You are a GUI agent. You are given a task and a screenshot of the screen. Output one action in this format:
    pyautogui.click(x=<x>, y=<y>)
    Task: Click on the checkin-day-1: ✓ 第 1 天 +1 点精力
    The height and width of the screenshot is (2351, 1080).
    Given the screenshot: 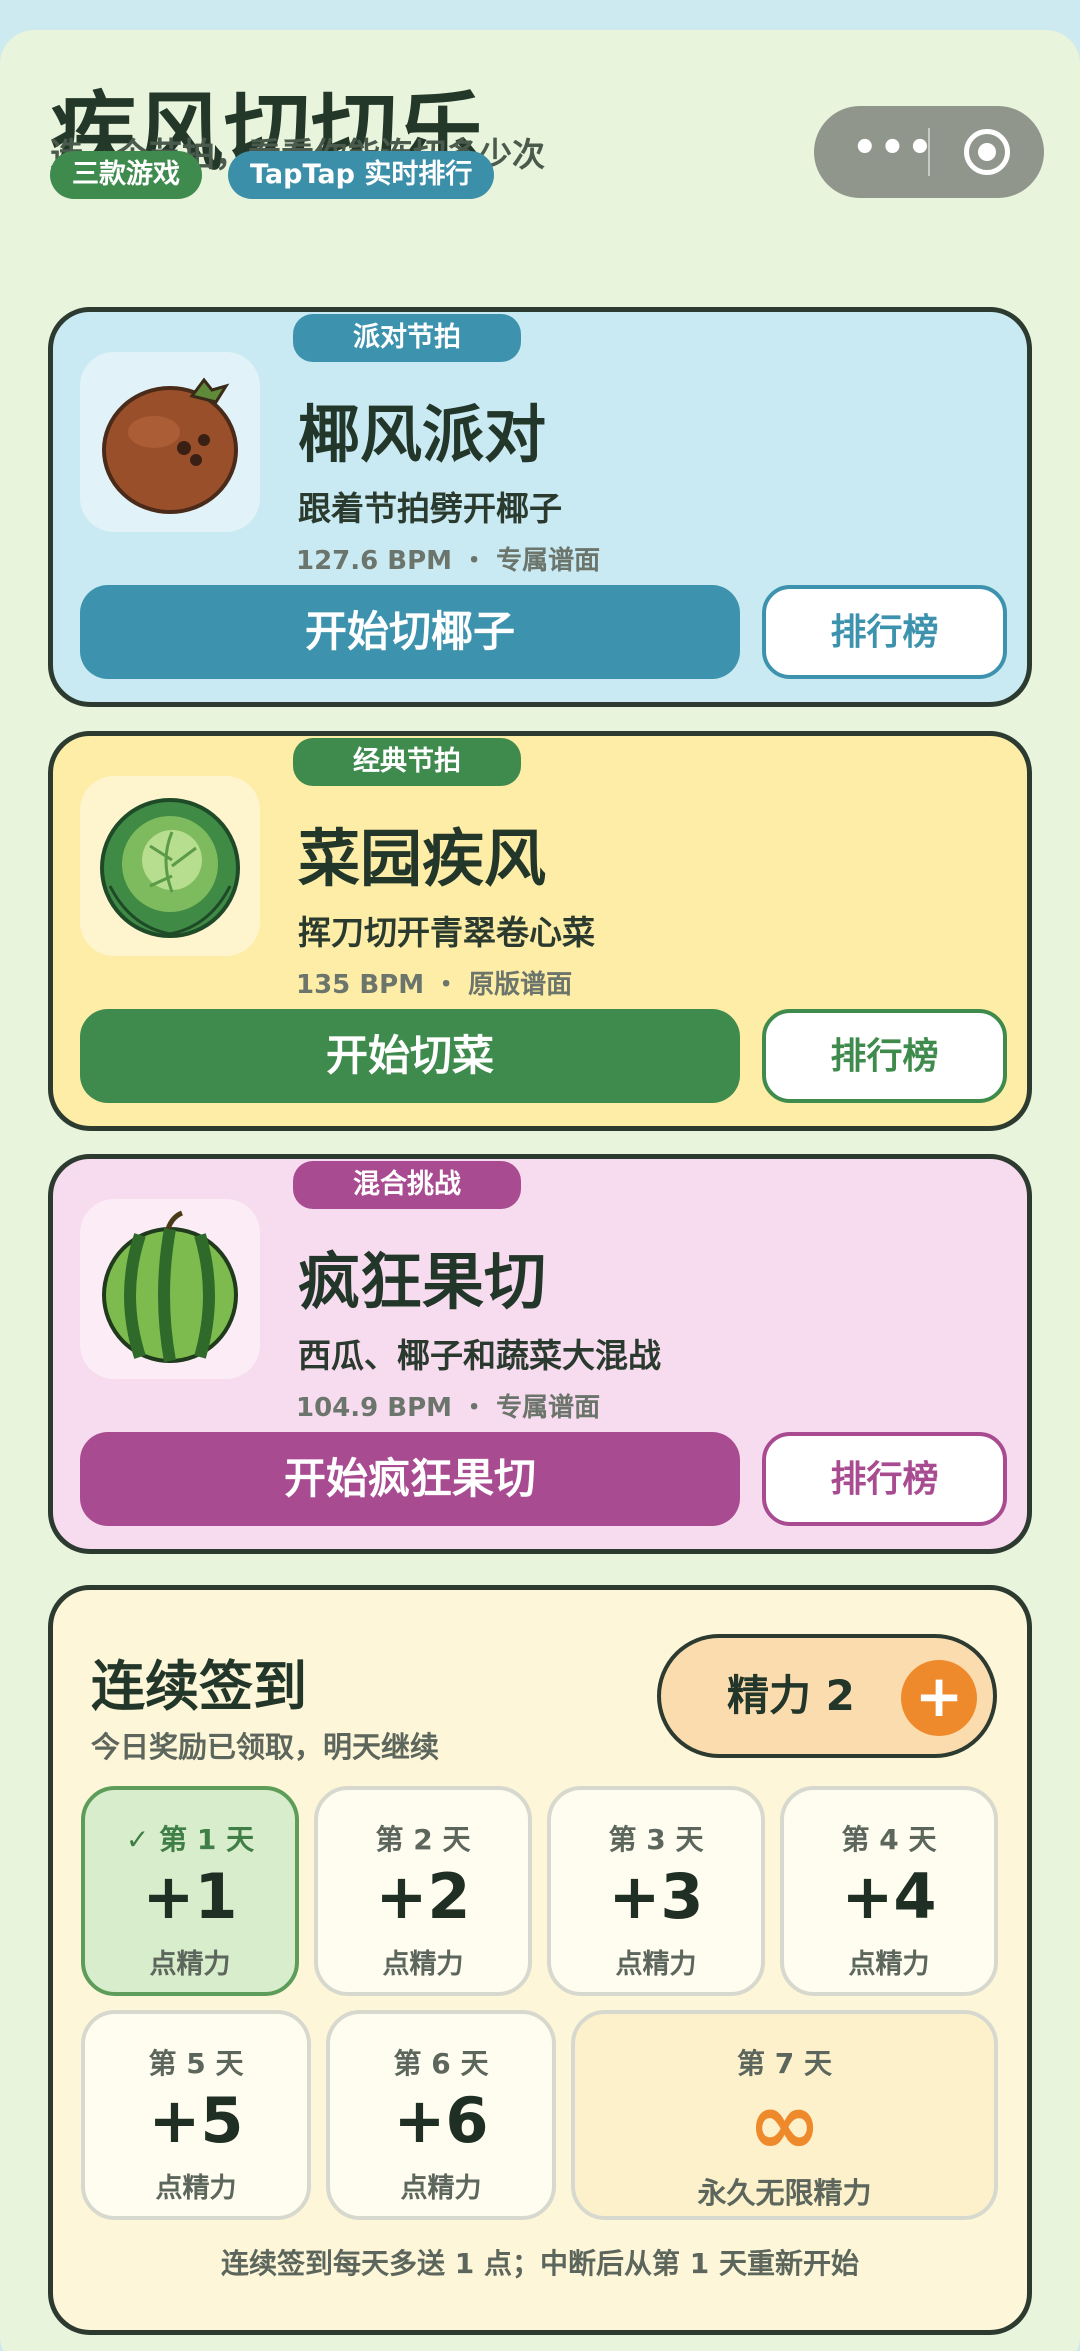 What is the action you would take?
    pyautogui.click(x=190, y=1891)
    